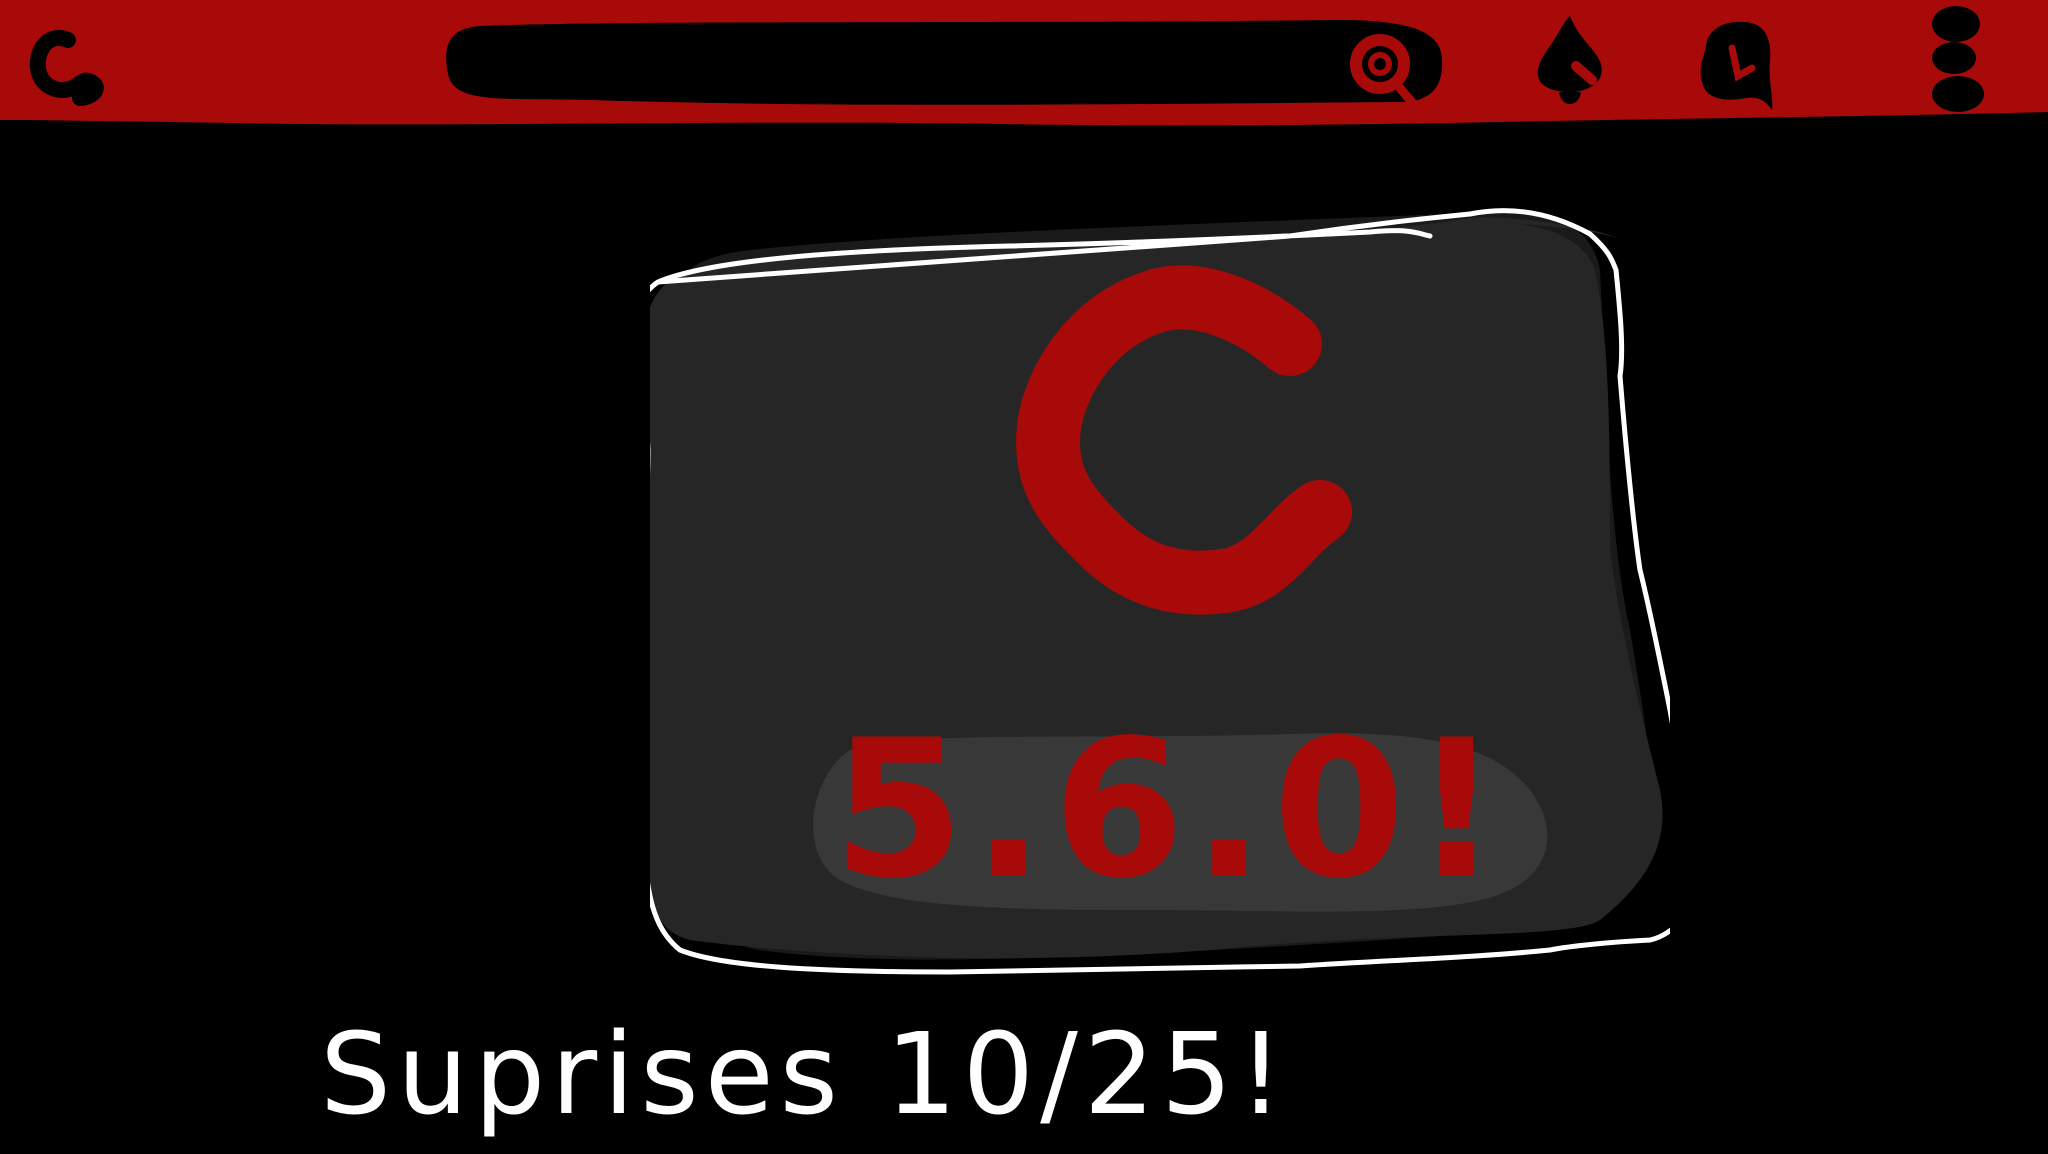  Describe the element at coordinates (1570, 61) in the screenshot. I see `bell-icon` at that location.